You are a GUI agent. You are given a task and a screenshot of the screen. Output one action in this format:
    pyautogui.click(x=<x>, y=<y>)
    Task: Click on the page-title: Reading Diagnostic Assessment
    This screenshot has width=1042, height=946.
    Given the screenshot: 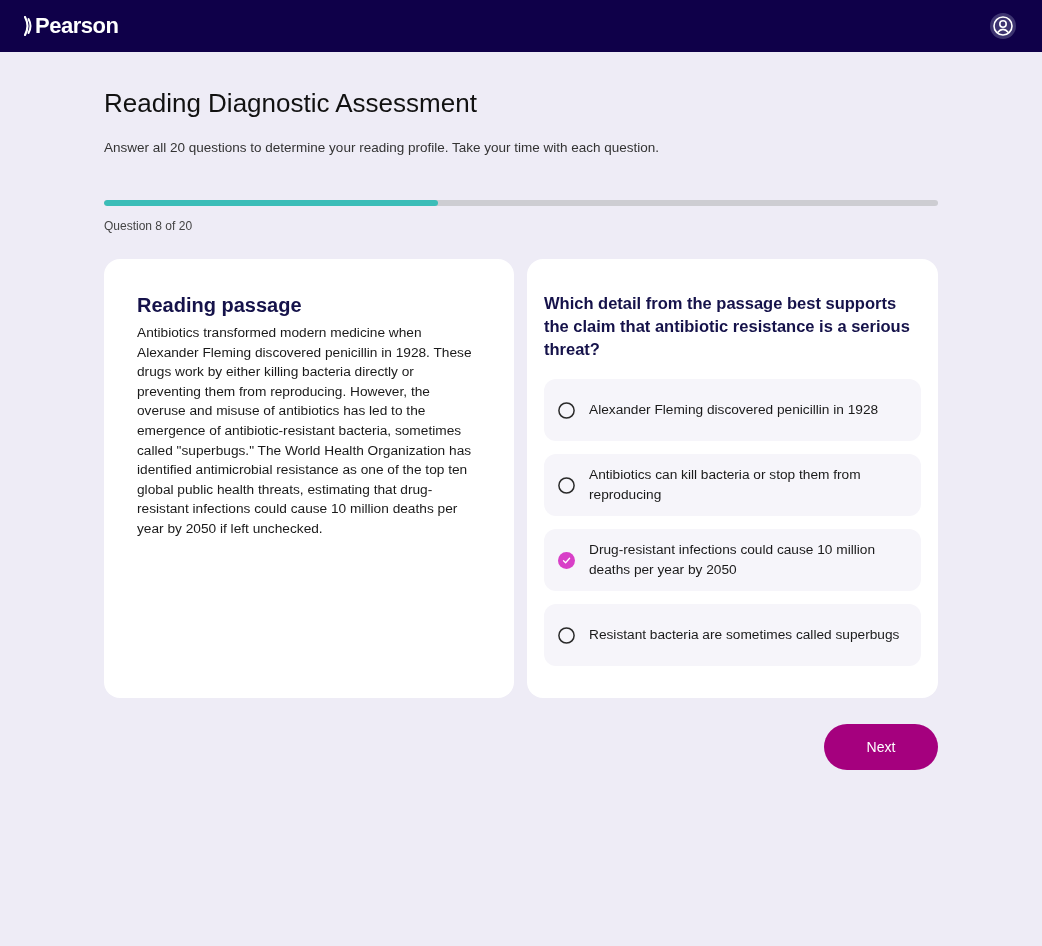 What is the action you would take?
    pyautogui.click(x=291, y=103)
    